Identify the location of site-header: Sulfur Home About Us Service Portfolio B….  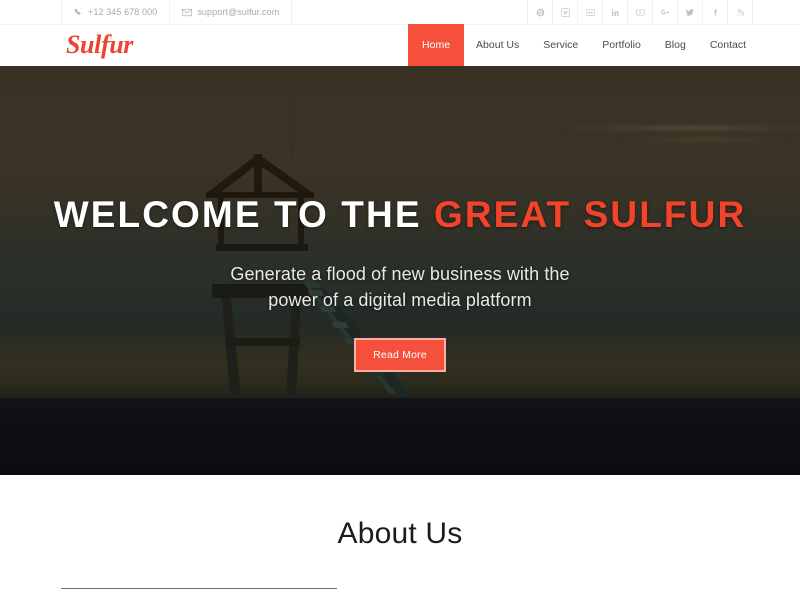
(400, 45).